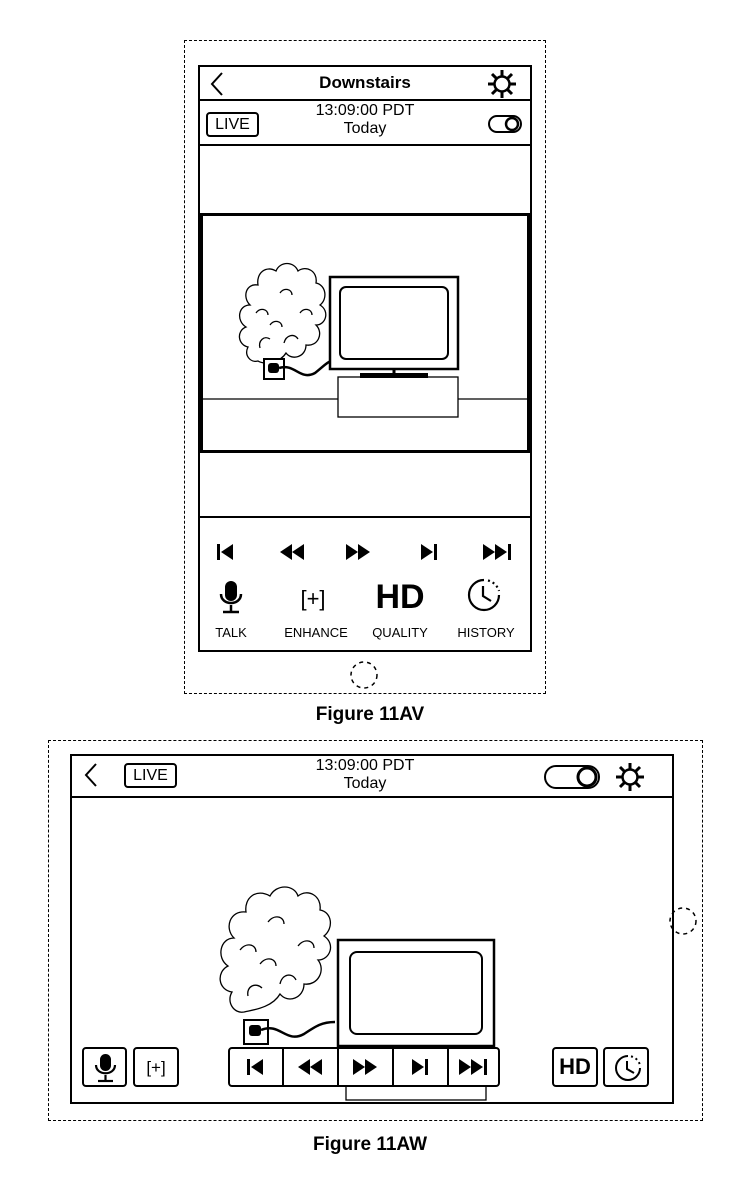 The image size is (742, 1178). What do you see at coordinates (365, 145) in the screenshot?
I see `subheader-divider` at bounding box center [365, 145].